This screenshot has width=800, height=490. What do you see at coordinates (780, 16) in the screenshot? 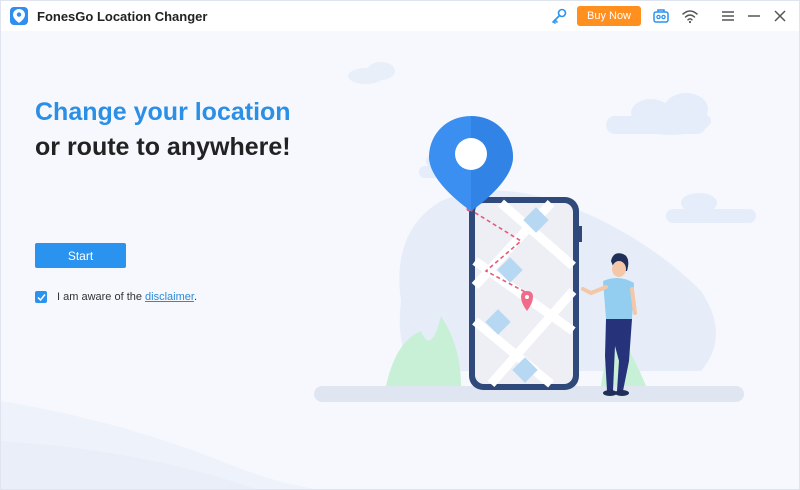
I see `close-icon` at bounding box center [780, 16].